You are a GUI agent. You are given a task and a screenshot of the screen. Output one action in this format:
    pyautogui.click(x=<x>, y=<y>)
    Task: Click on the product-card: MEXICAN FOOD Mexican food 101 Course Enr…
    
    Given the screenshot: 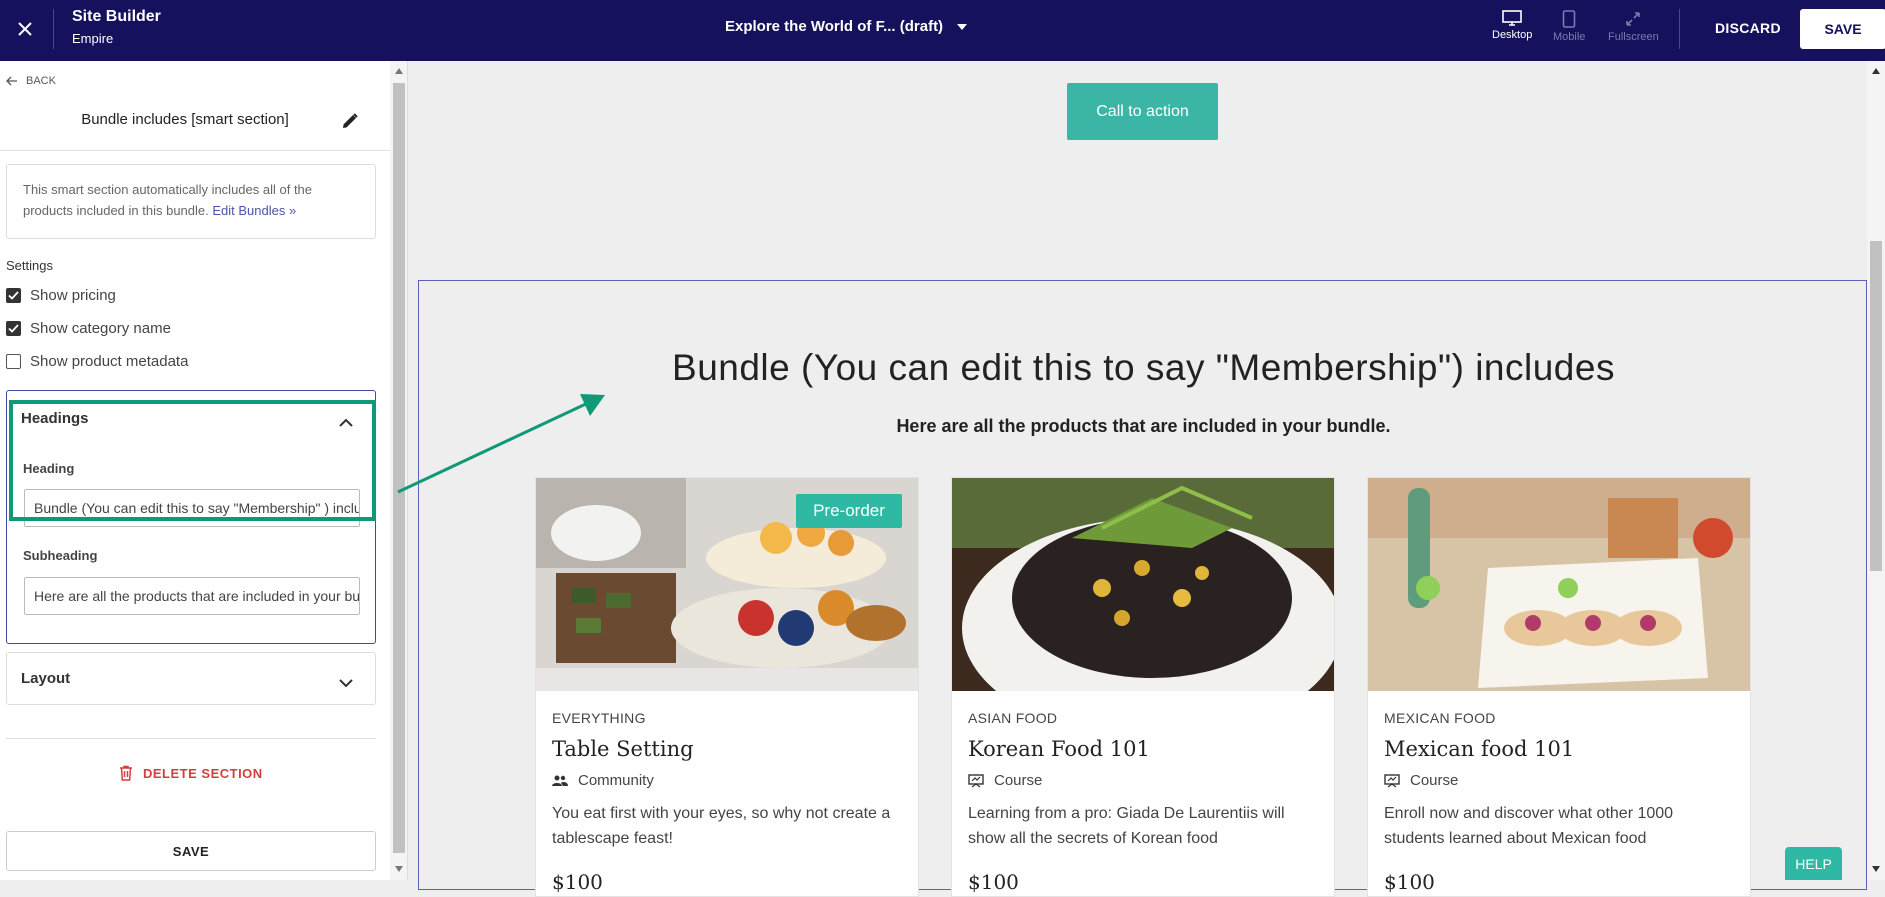 What is the action you would take?
    pyautogui.click(x=1559, y=687)
    